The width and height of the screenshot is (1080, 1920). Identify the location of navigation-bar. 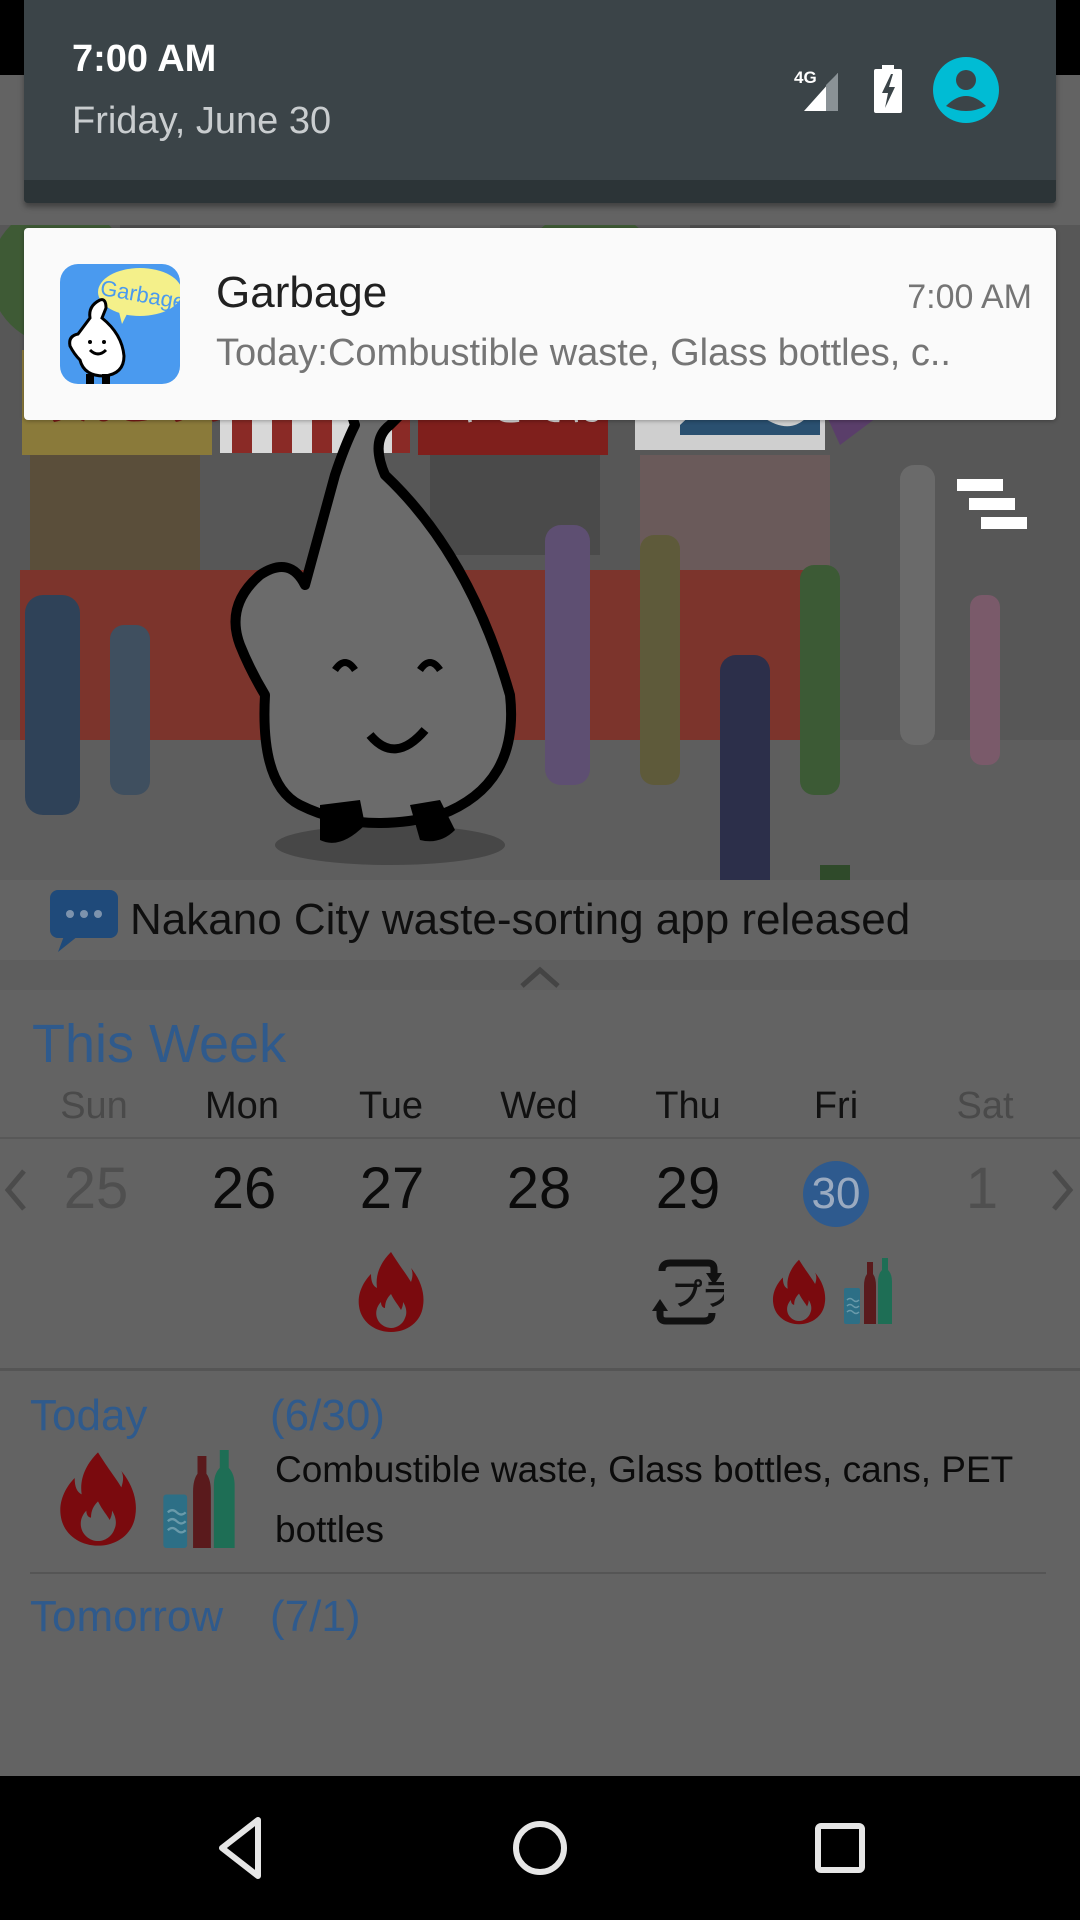
(540, 1848).